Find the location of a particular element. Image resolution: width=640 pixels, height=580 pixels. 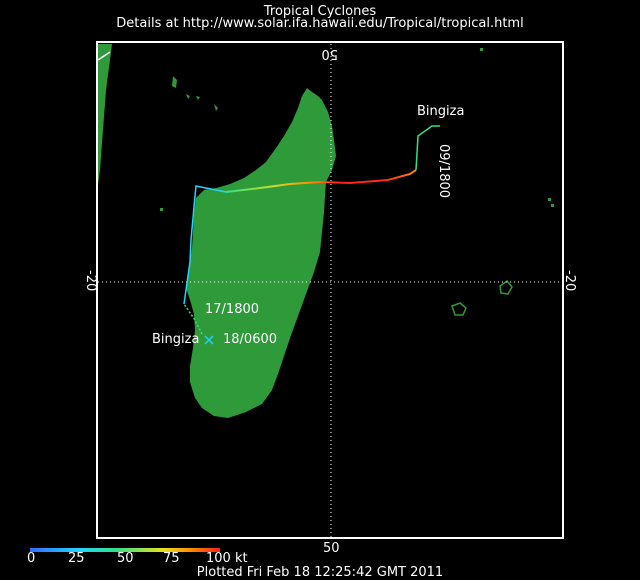

legend-tick: 50 is located at coordinates (125, 558).